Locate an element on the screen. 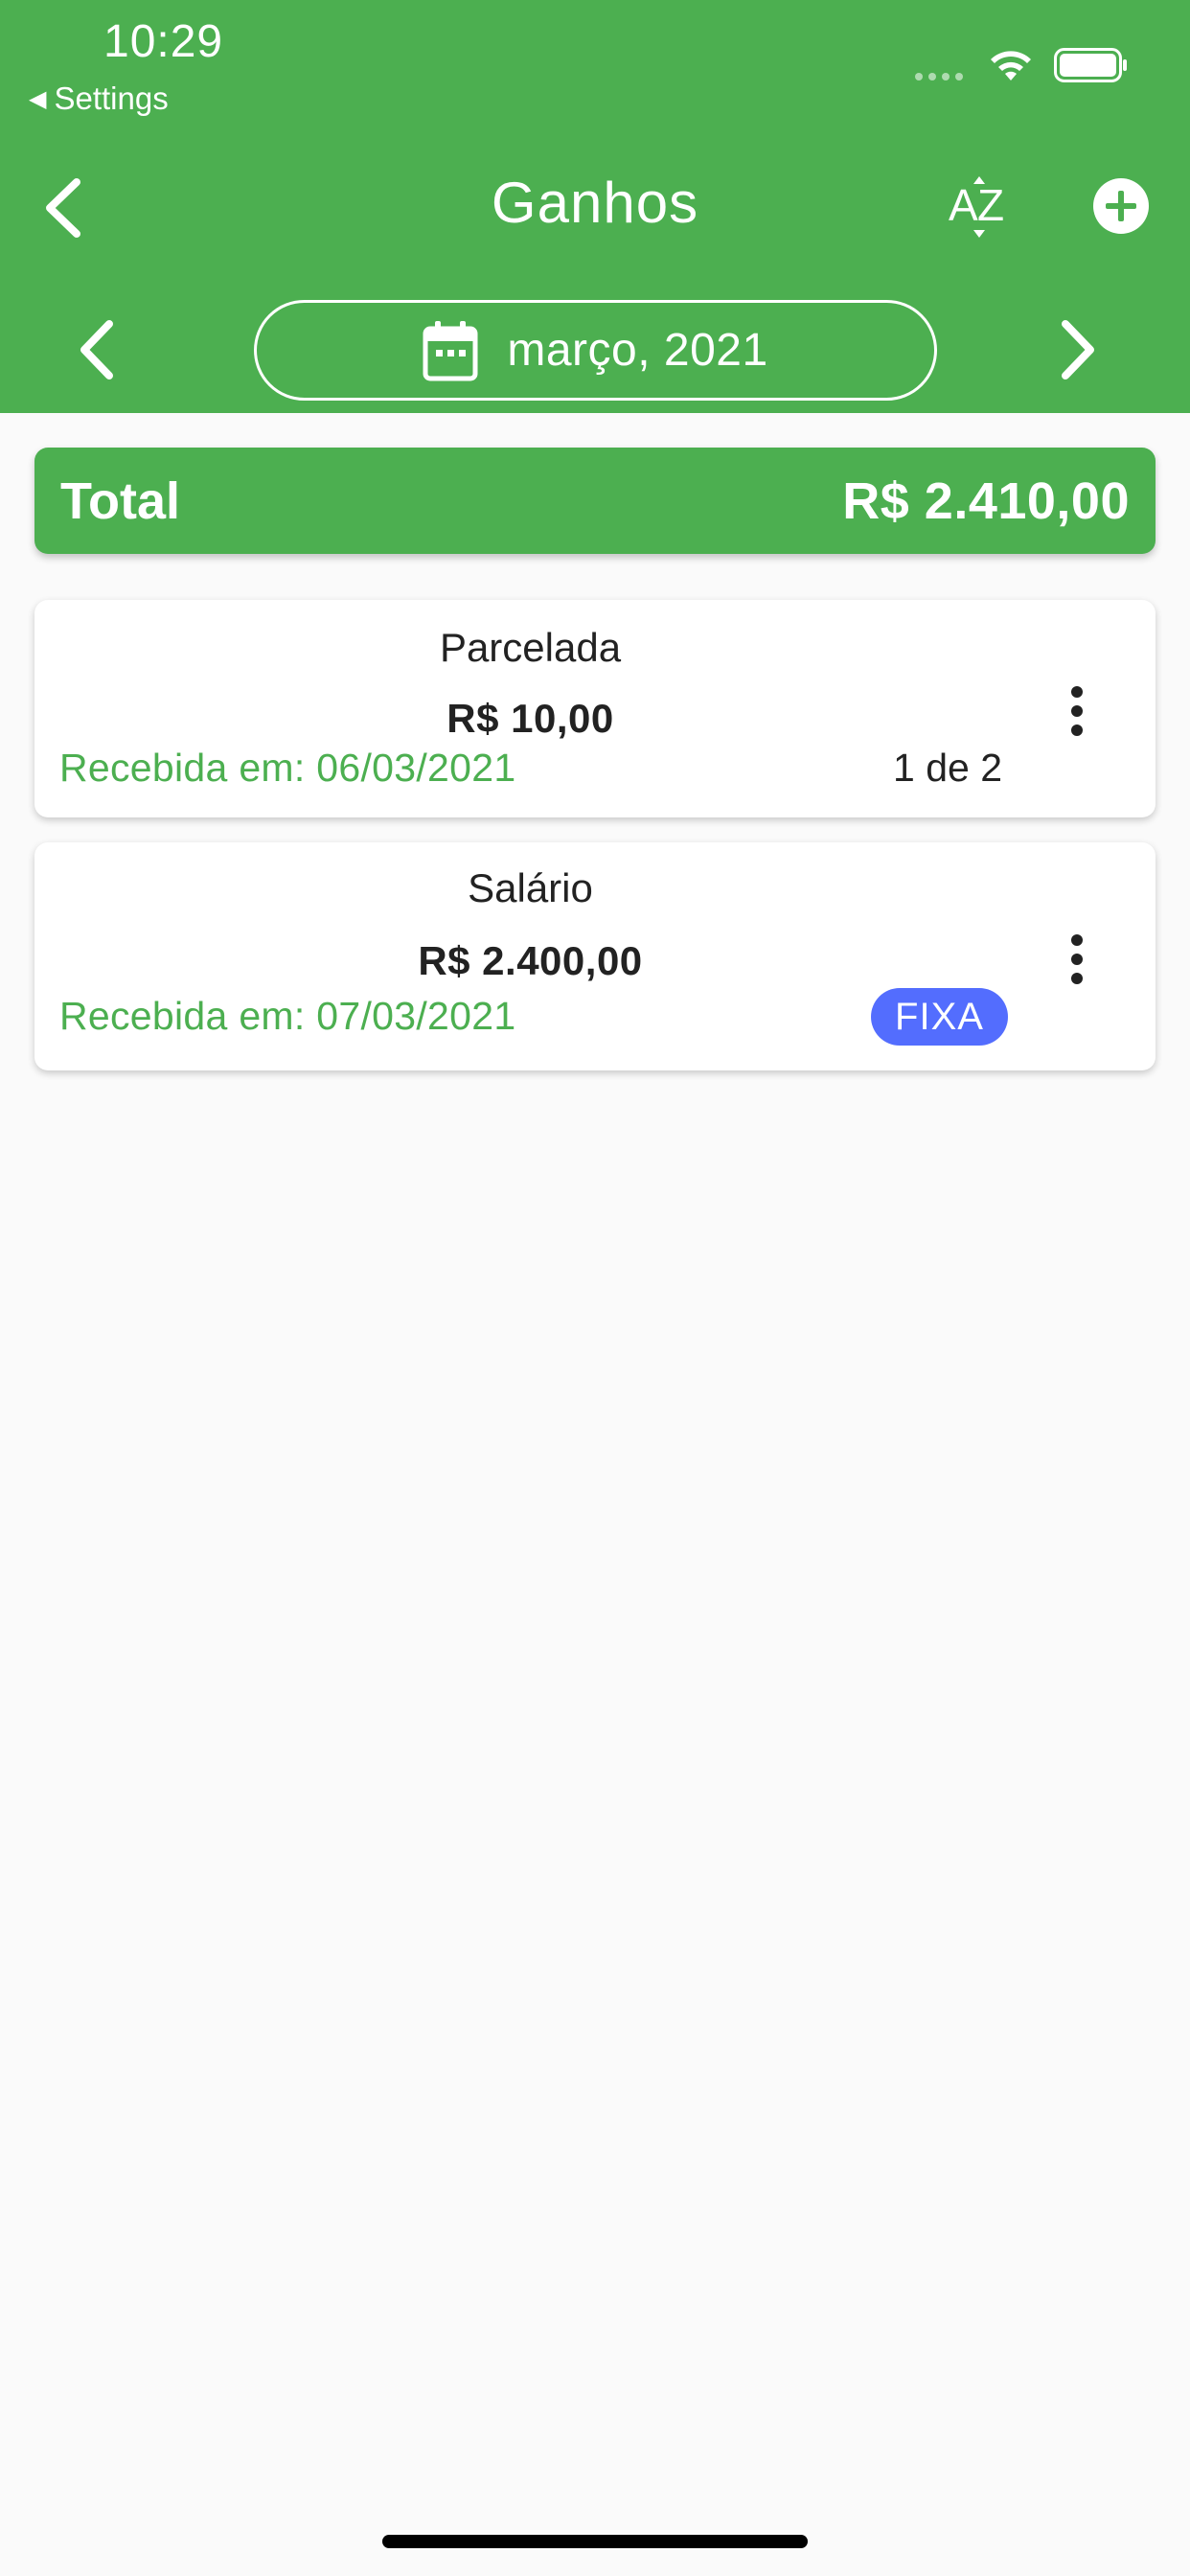 The width and height of the screenshot is (1190, 2576). next-month-icon is located at coordinates (1077, 350).